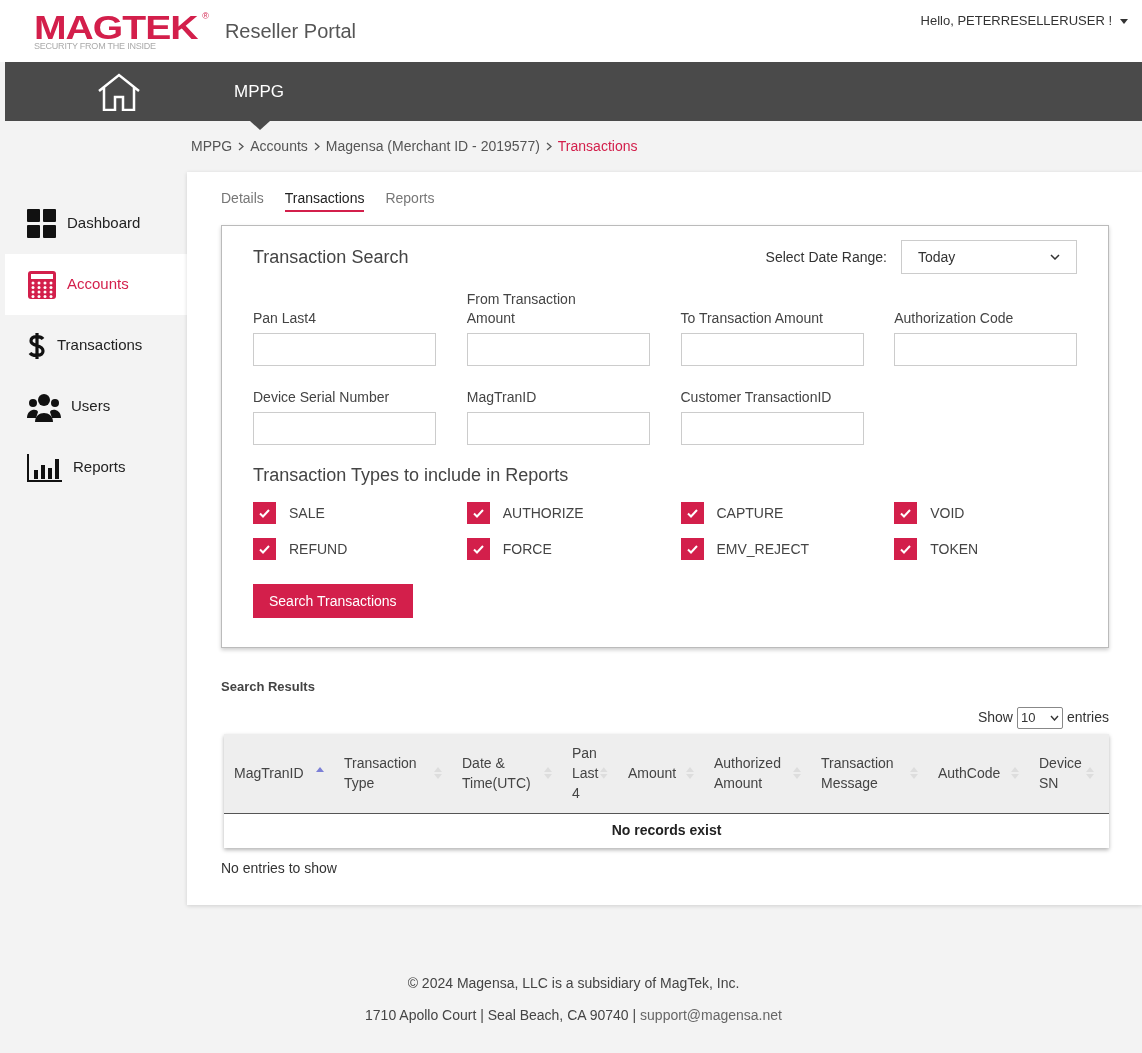 The height and width of the screenshot is (1053, 1142). Describe the element at coordinates (752, 318) in the screenshot. I see `field-label: To Transaction Amount` at that location.